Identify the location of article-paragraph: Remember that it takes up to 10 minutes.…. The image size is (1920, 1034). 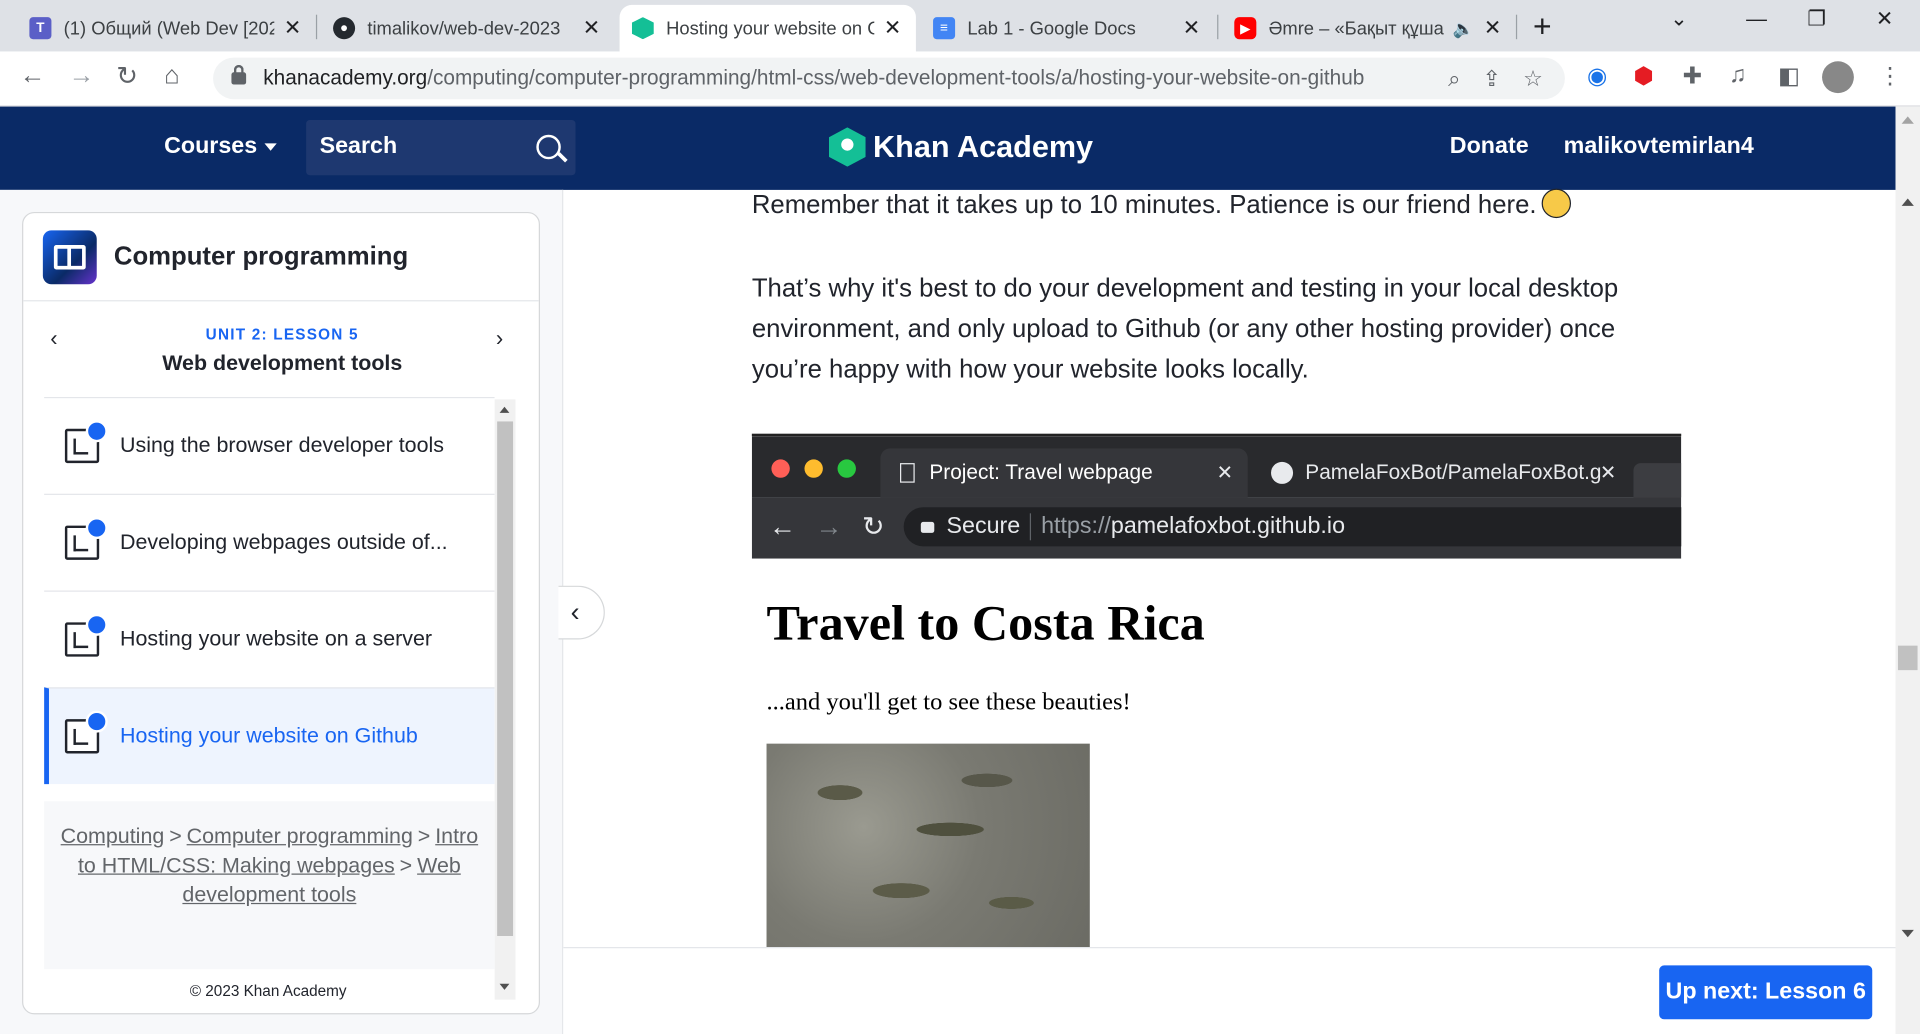
(1161, 205).